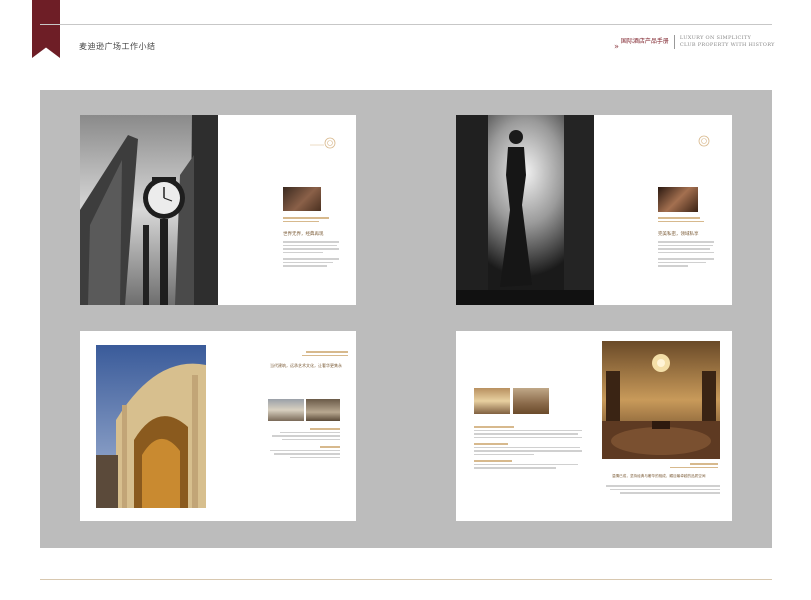 The width and height of the screenshot is (811, 600). I want to click on spread-3: 当代建筑，远承艺术文化，让奢华更隽永, so click(218, 426).